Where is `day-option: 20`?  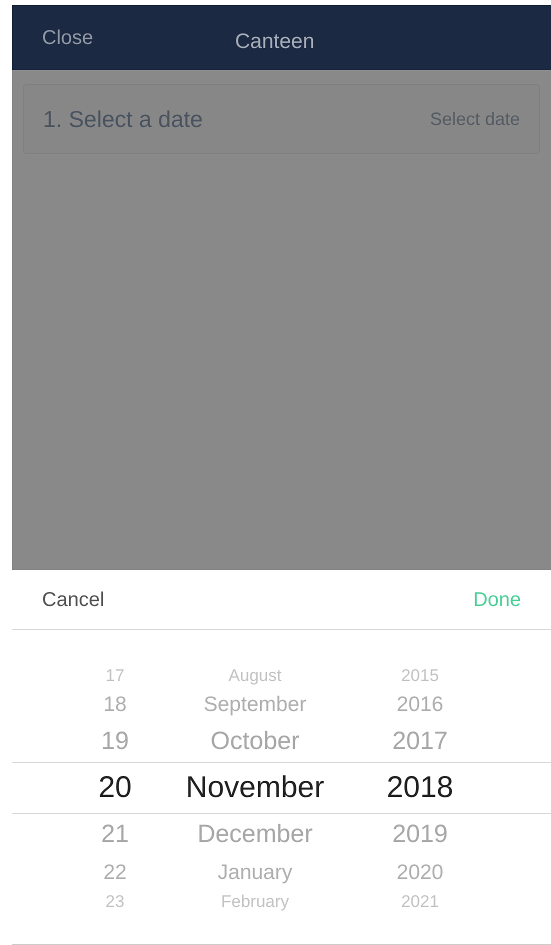 day-option: 20 is located at coordinates (115, 788).